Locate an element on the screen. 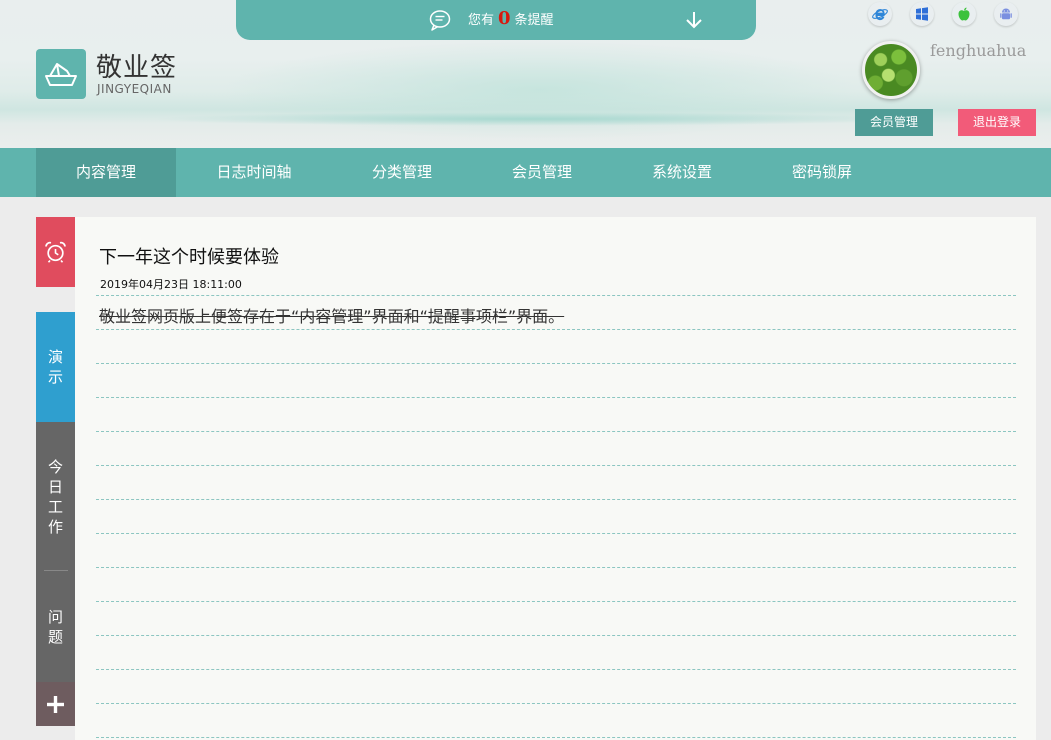  android-icon is located at coordinates (1006, 14).